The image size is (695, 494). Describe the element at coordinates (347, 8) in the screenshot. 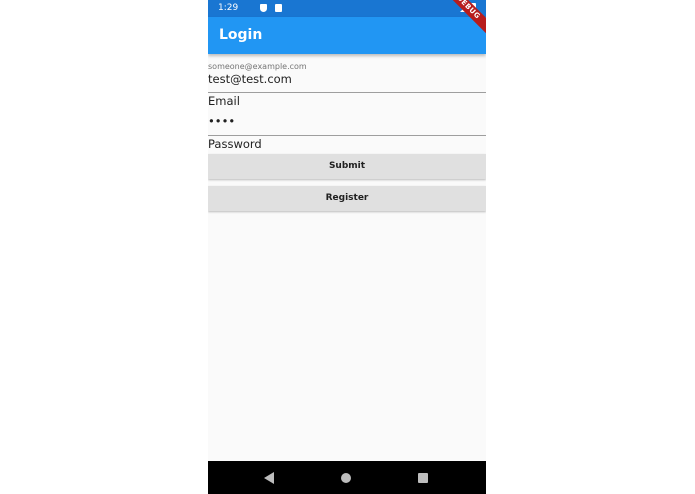

I see `status-bar: 1:29` at that location.